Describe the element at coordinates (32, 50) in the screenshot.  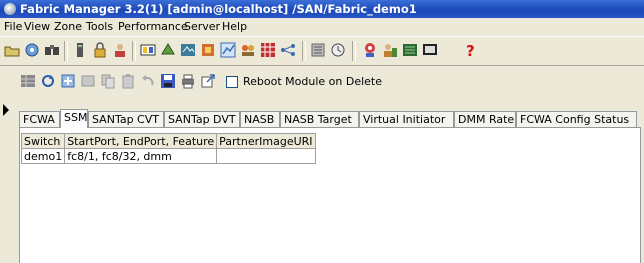
I see `discover-icon` at that location.